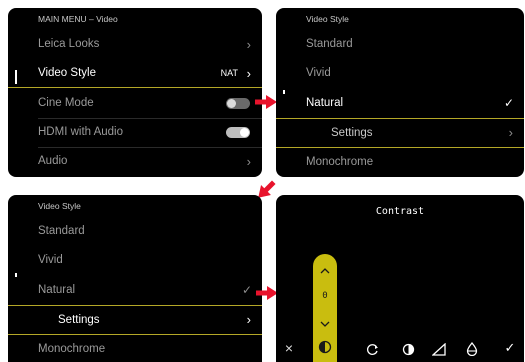 The height and width of the screenshot is (362, 525). I want to click on hdmi-audio-toggle, so click(238, 132).